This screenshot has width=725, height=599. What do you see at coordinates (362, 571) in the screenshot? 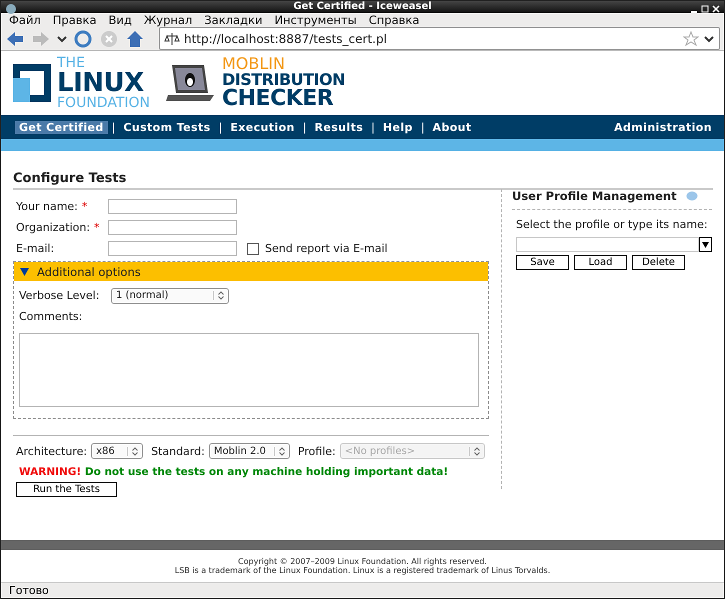
I see `footer-text: LSB is a trademark of the Linux Foundation. Linux is a registered trademark of Linus Torvalds.` at bounding box center [362, 571].